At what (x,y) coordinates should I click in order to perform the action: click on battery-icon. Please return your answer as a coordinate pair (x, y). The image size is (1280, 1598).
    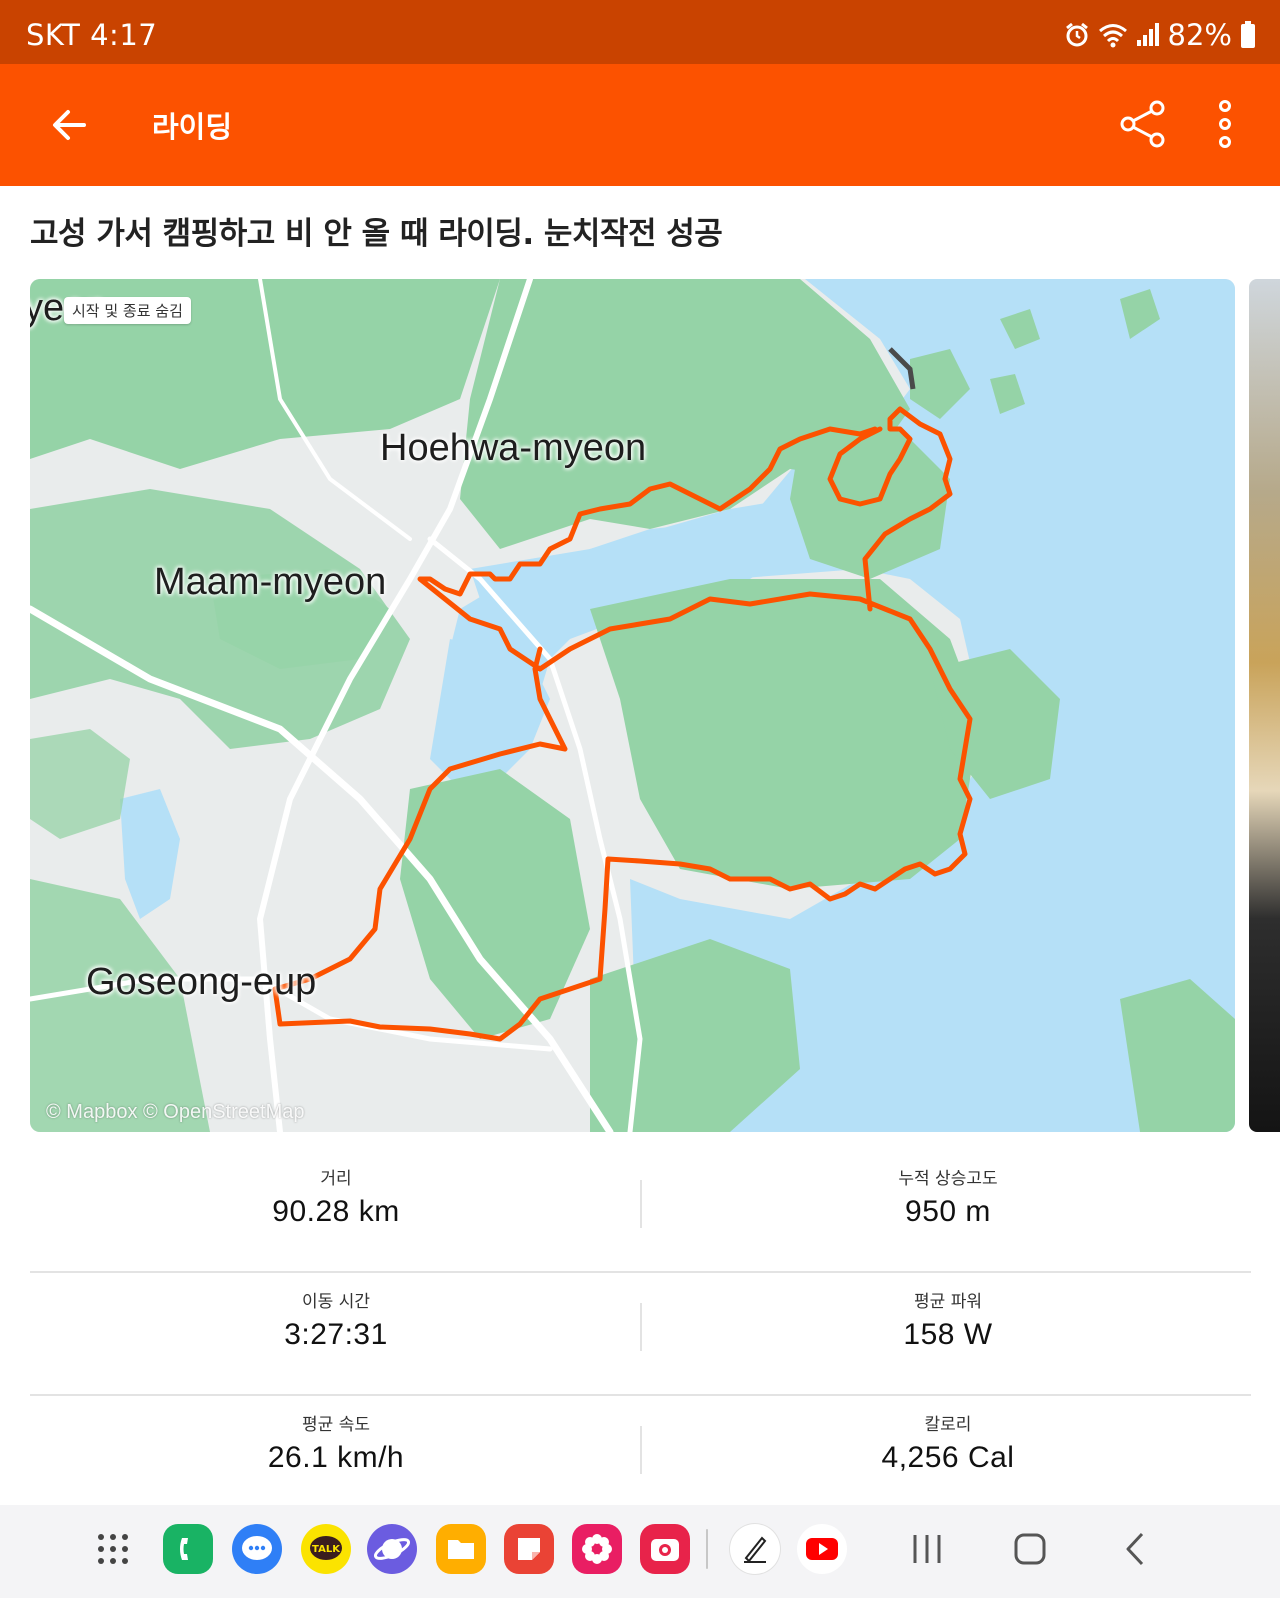
    Looking at the image, I should click on (1248, 34).